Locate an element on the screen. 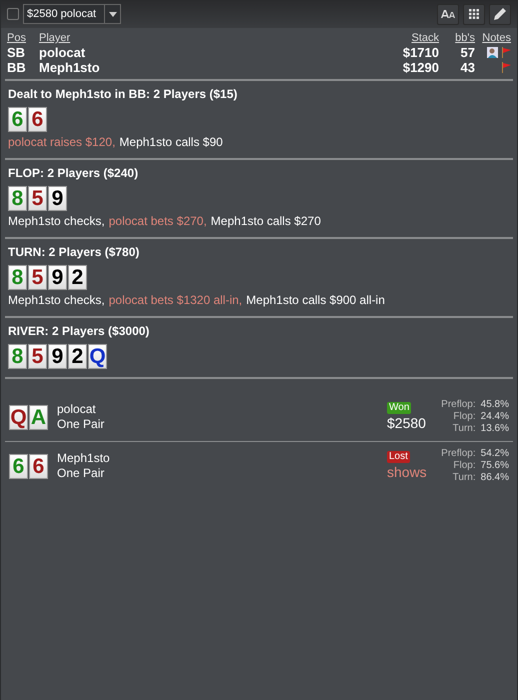 The width and height of the screenshot is (518, 700). action-text: Meph1sto calls $90 is located at coordinates (171, 142).